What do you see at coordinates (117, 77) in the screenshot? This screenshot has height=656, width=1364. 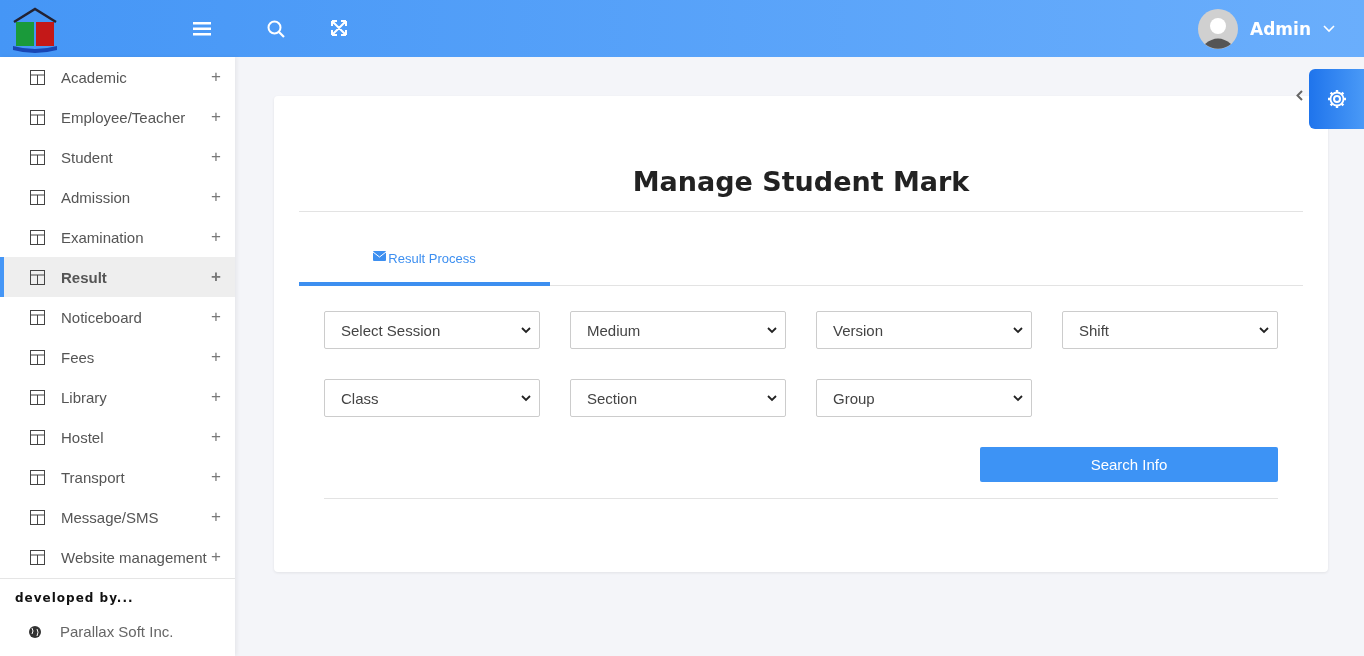 I see `sidebar-item: Academic +` at bounding box center [117, 77].